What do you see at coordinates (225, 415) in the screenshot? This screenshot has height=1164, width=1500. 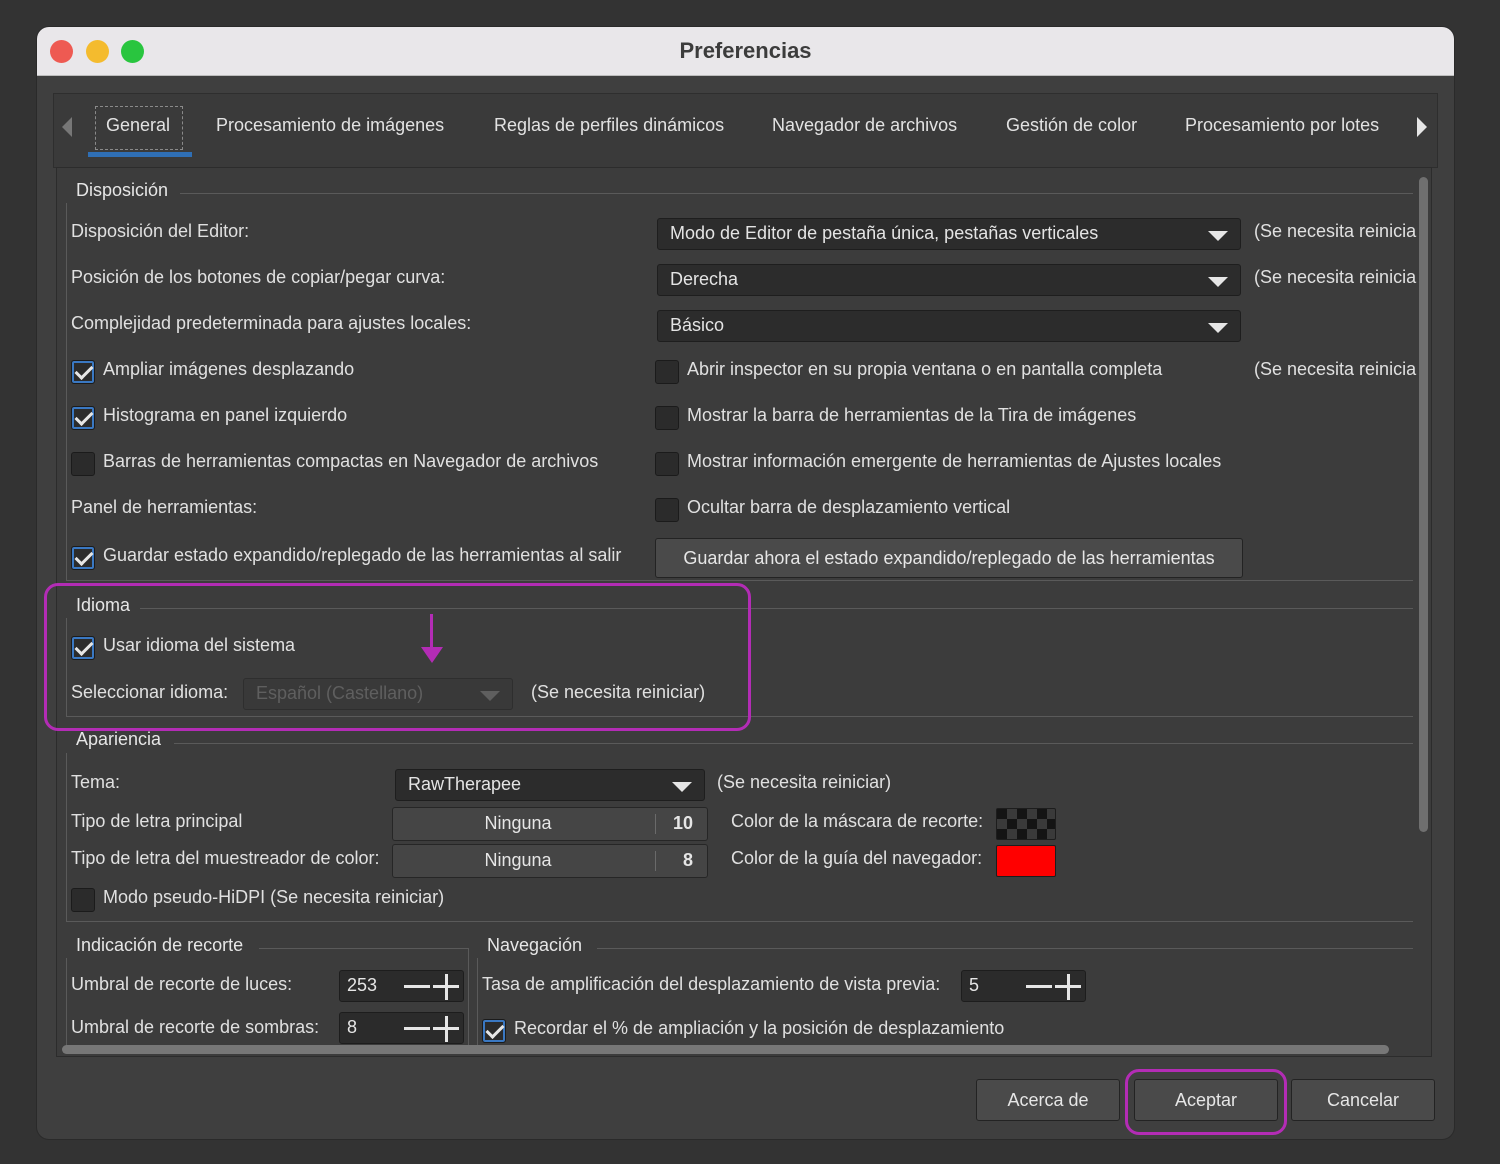 I see `histogram-left-label: Histograma en panel izquierdo` at bounding box center [225, 415].